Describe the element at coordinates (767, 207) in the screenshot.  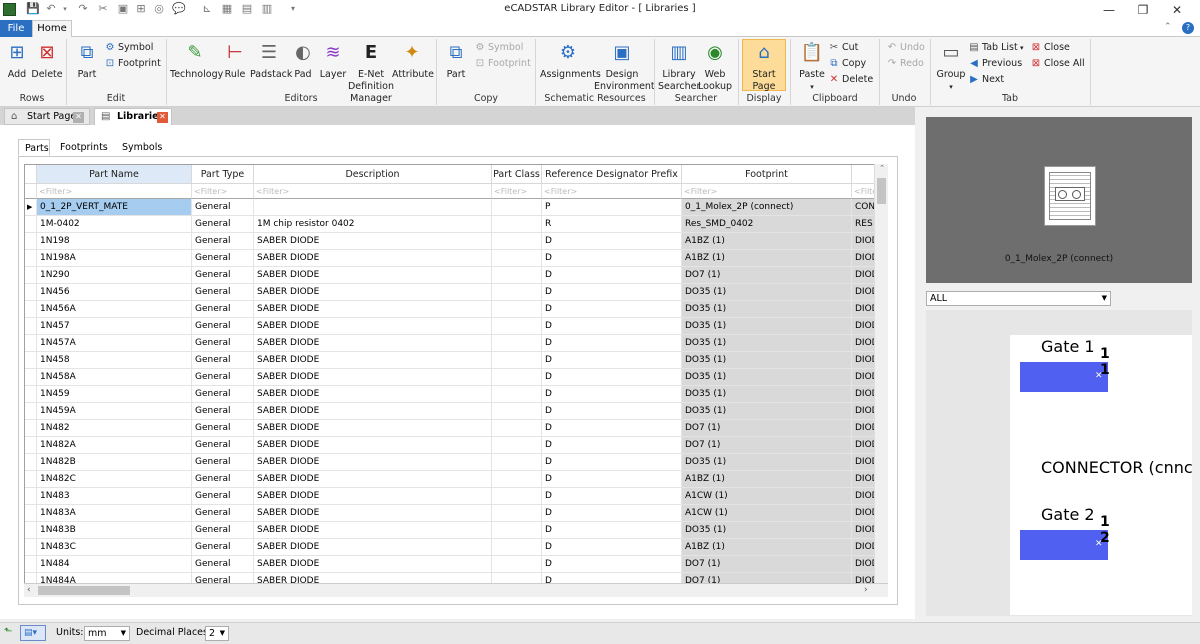
I see `grid-cell: 0_1_Molex_2P (connect)` at that location.